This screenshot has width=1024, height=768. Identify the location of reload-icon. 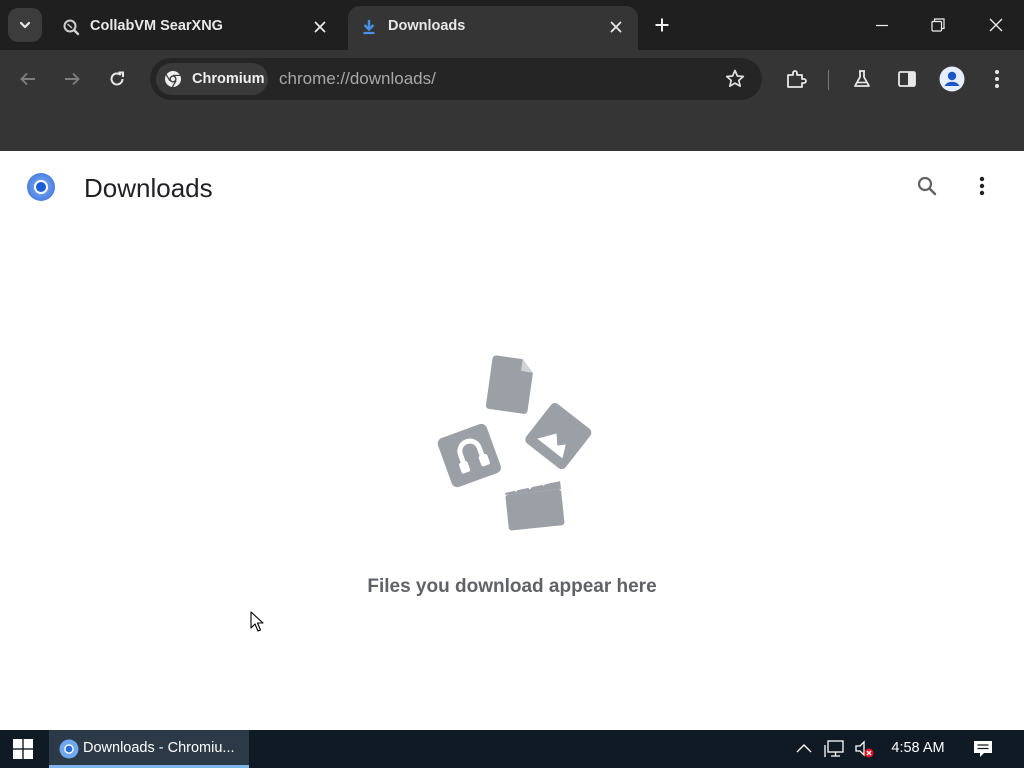
(117, 78).